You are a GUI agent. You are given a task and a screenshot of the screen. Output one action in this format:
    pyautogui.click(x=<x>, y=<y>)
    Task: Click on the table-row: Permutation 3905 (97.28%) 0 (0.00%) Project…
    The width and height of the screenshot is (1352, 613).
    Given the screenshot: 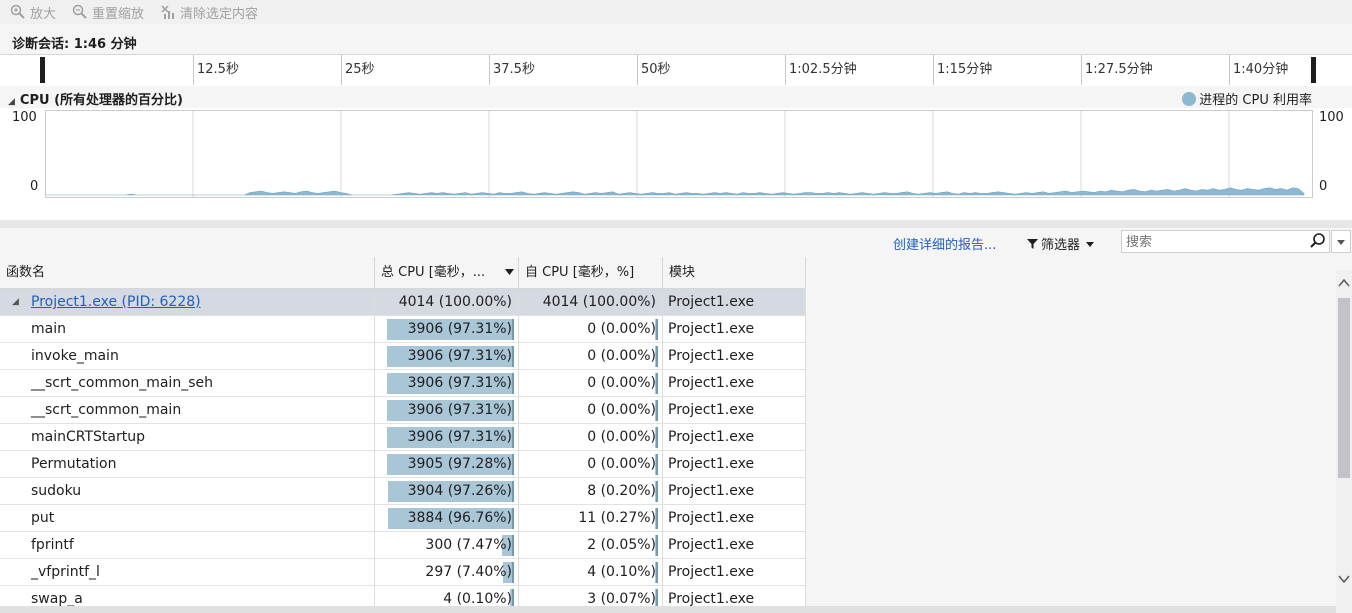 What is the action you would take?
    pyautogui.click(x=403, y=464)
    